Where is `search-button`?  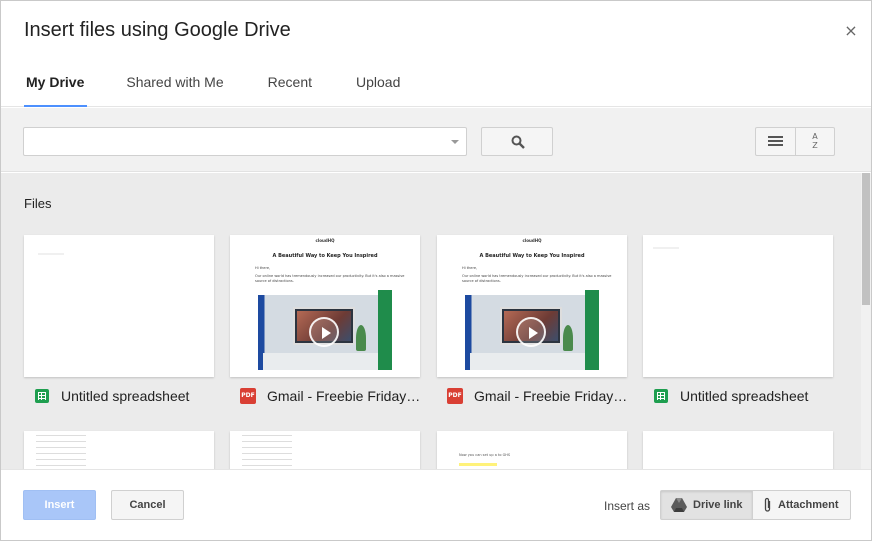 search-button is located at coordinates (517, 141).